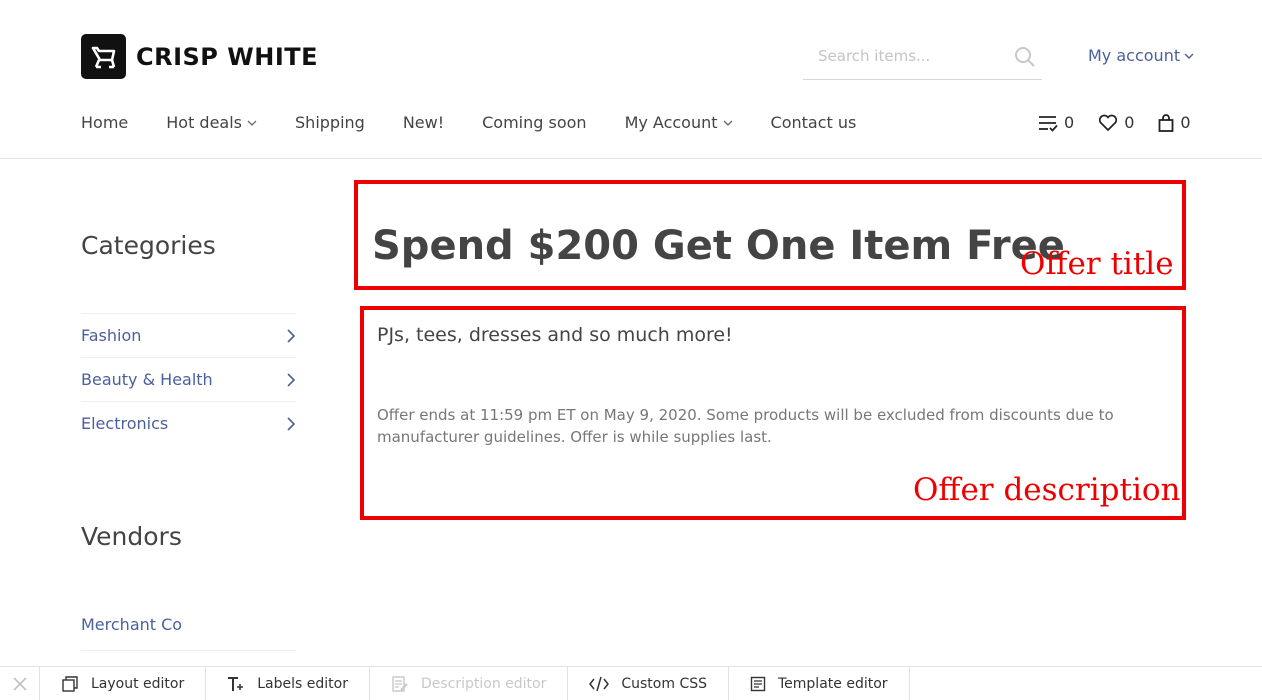  I want to click on offer-title: Spend $200 Get One Item Free, so click(718, 246).